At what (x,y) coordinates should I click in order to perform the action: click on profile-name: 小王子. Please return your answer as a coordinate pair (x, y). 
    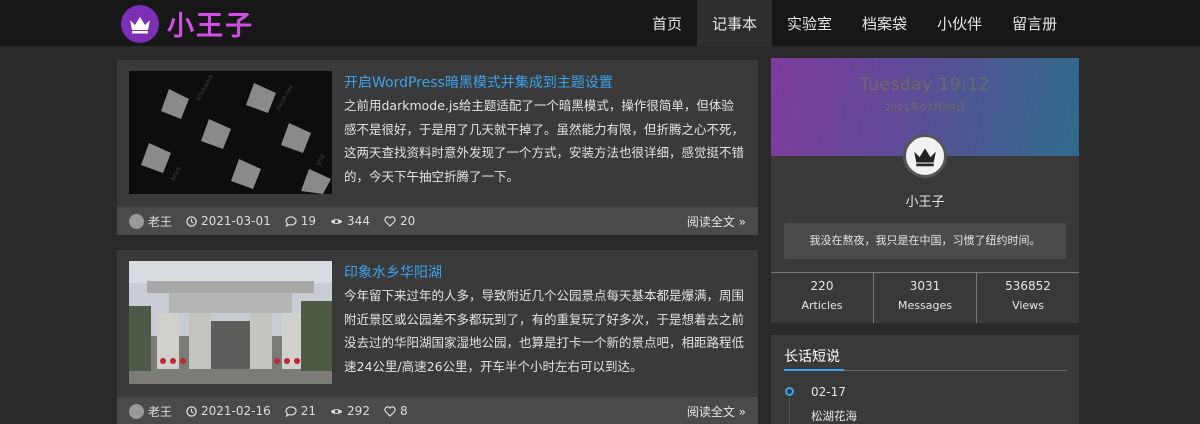
    Looking at the image, I should click on (925, 202).